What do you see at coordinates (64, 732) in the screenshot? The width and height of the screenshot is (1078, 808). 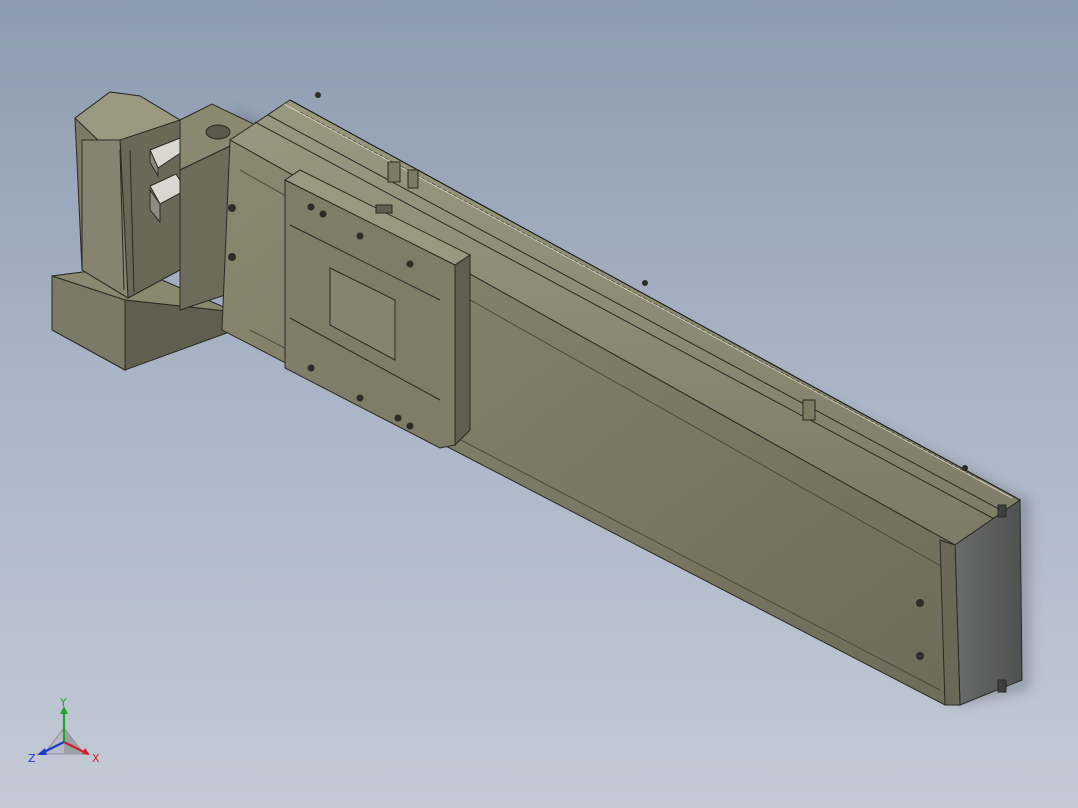 I see `orientation-triad: X Y Z` at bounding box center [64, 732].